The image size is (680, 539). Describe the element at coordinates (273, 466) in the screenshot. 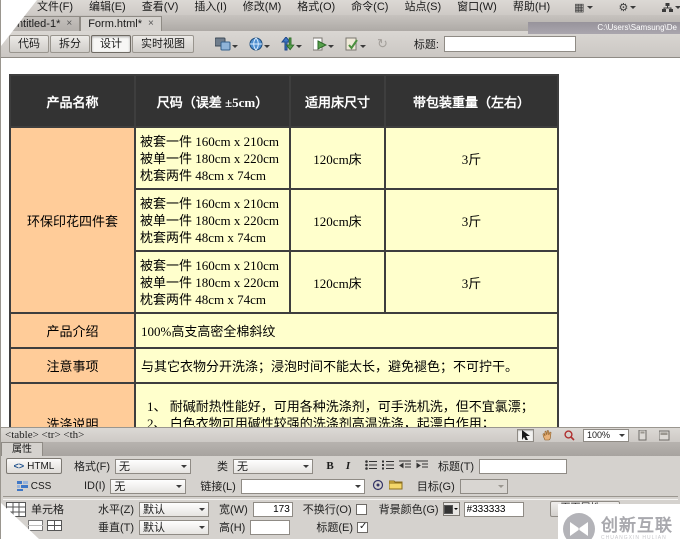

I see `class-select: 无` at that location.